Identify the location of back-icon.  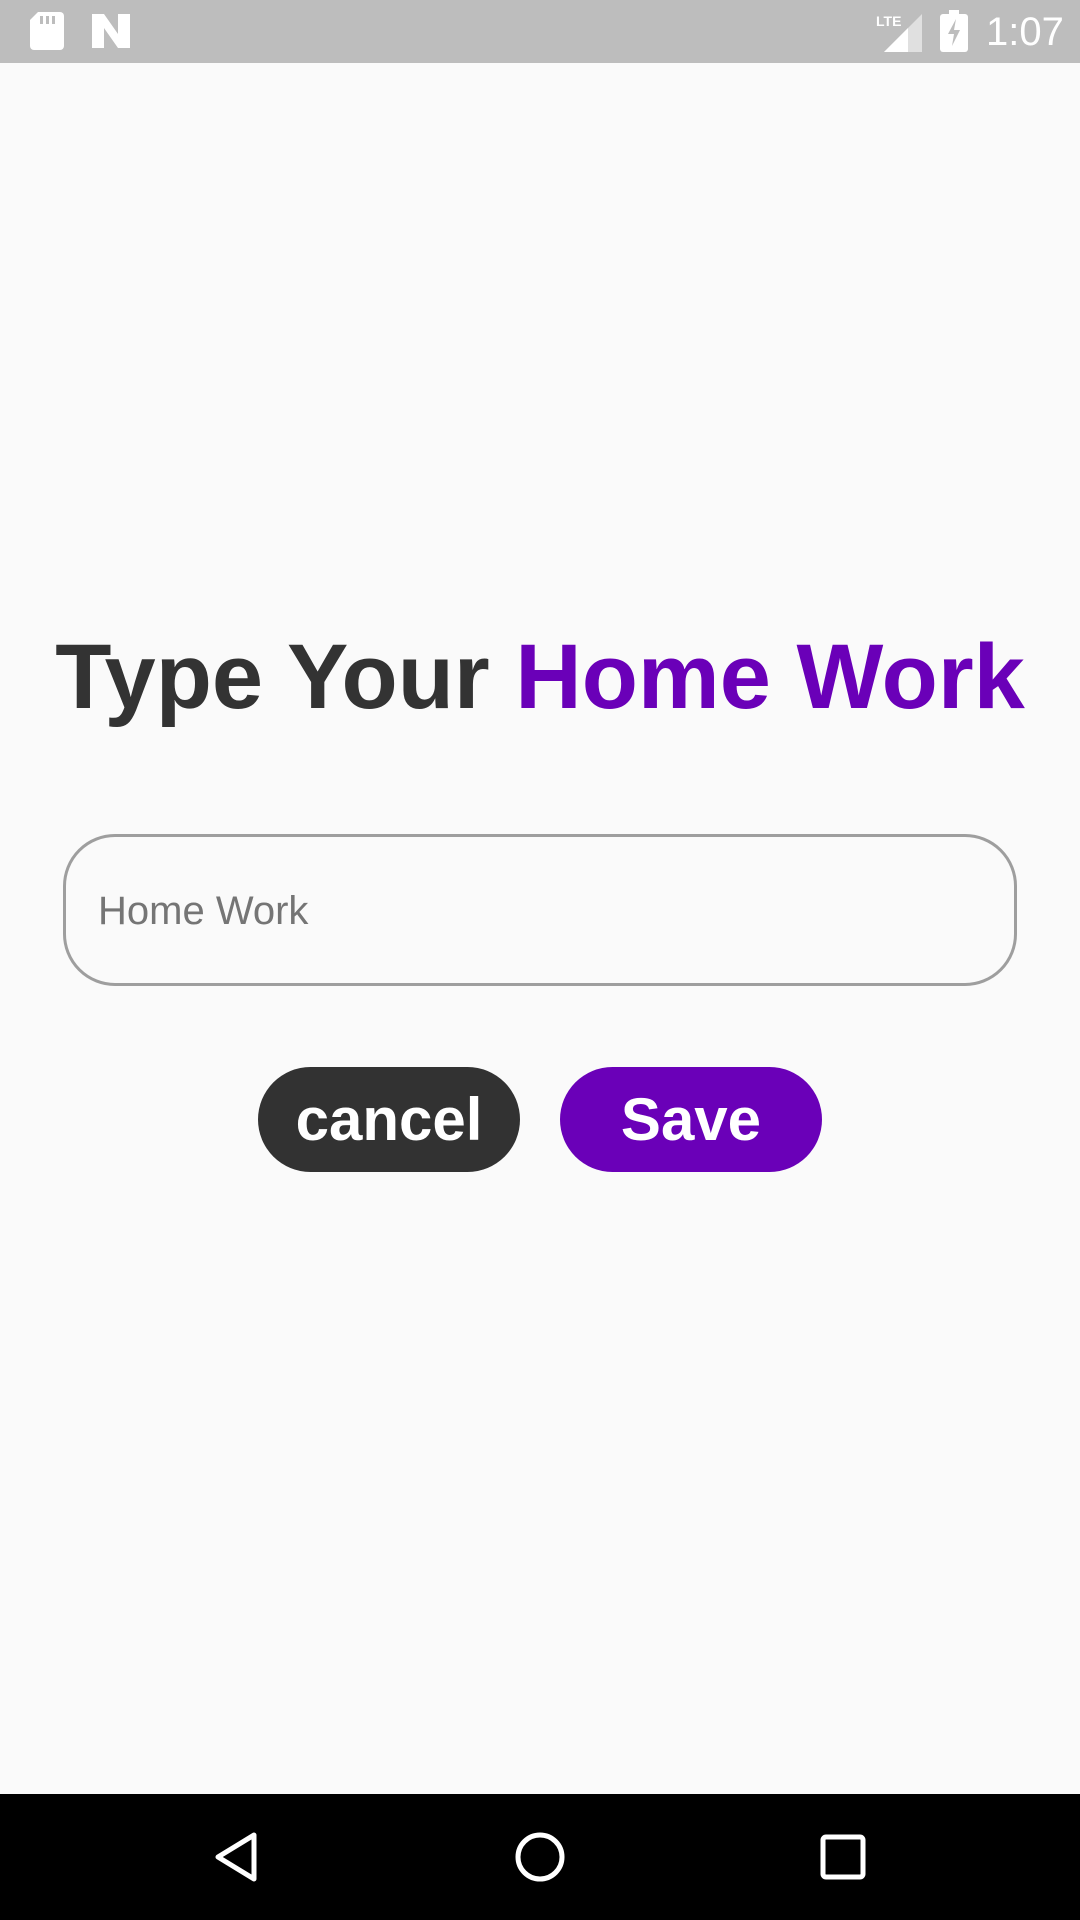
(236, 1857).